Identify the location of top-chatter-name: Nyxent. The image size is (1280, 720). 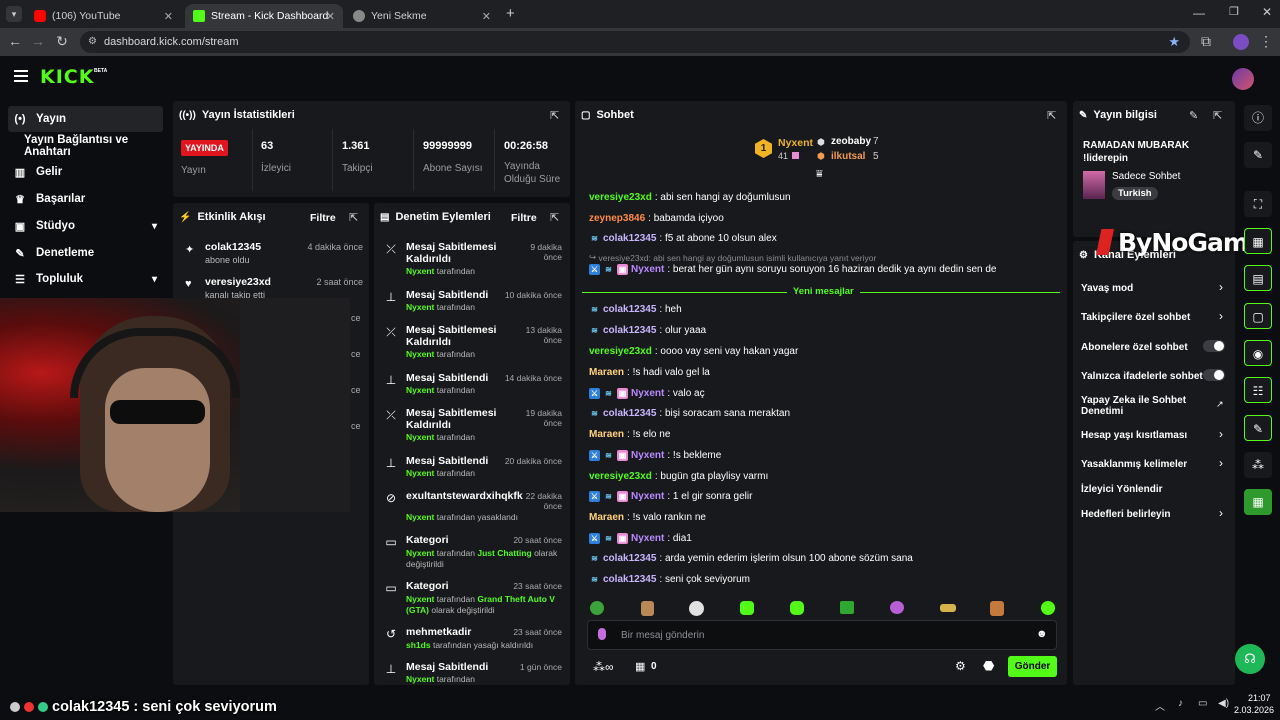
(795, 143).